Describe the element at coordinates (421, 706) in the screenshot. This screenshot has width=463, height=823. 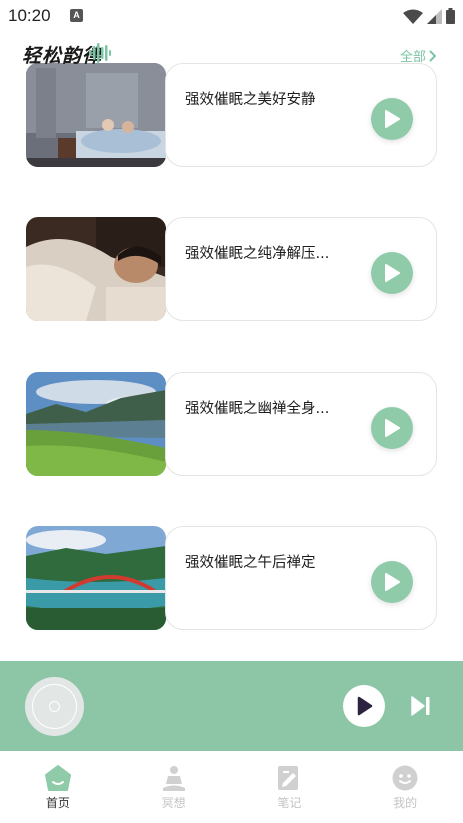
I see `skip-next-icon` at that location.